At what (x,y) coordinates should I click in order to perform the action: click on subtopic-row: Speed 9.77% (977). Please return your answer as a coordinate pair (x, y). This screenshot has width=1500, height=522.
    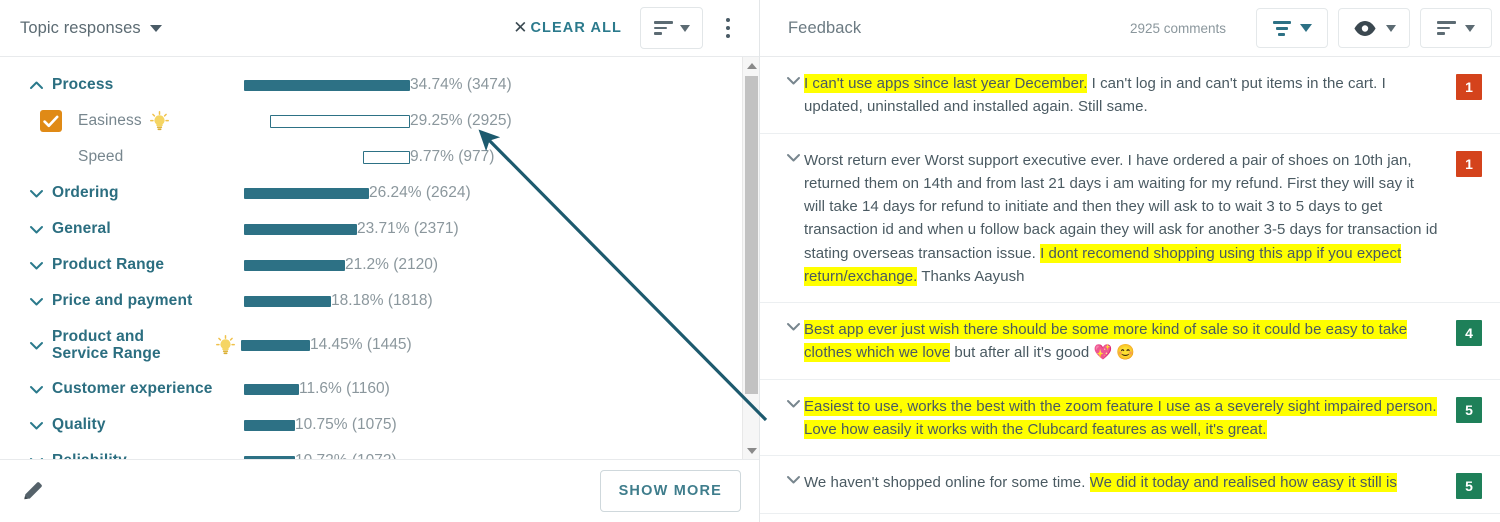
    Looking at the image, I should click on (379, 157).